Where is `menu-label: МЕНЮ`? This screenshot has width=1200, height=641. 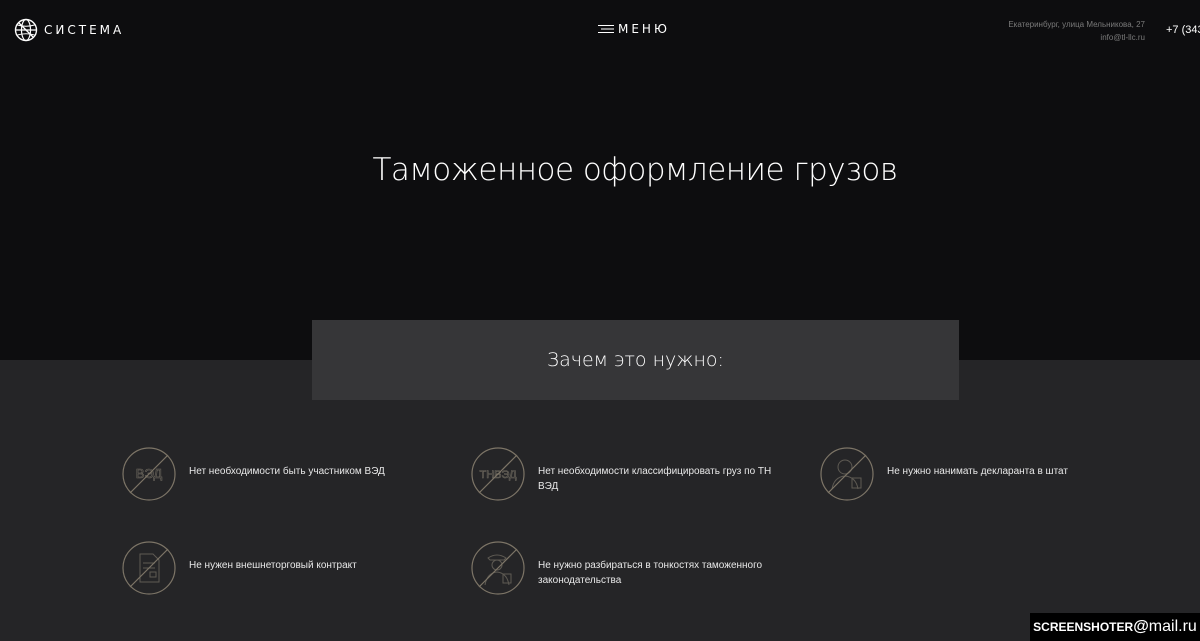 menu-label: МЕНЮ is located at coordinates (644, 29).